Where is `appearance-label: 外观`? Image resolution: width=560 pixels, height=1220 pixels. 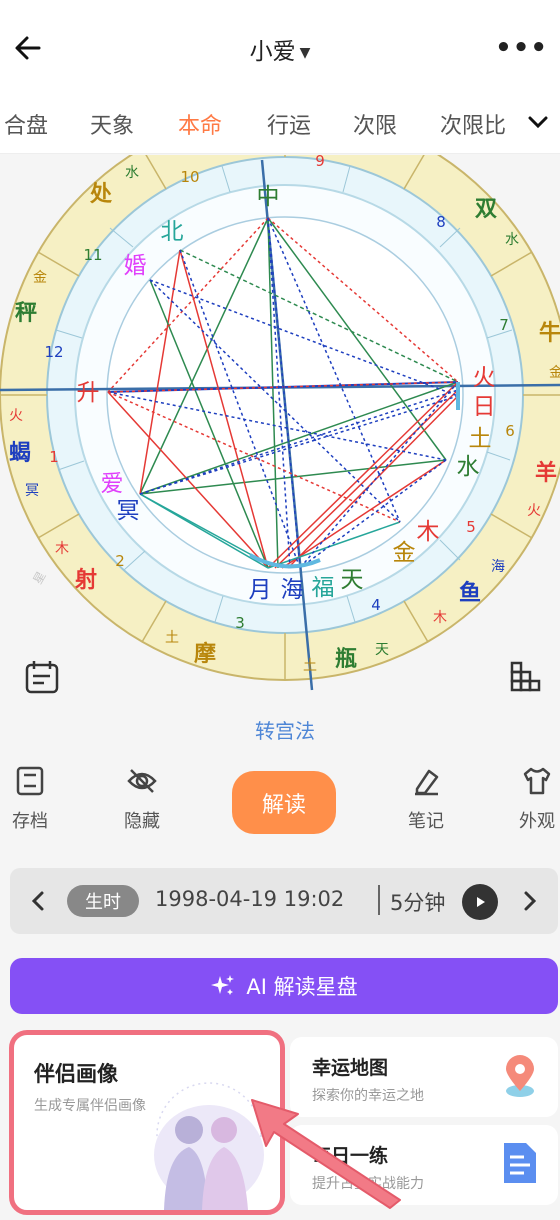
appearance-label: 外观 is located at coordinates (537, 821).